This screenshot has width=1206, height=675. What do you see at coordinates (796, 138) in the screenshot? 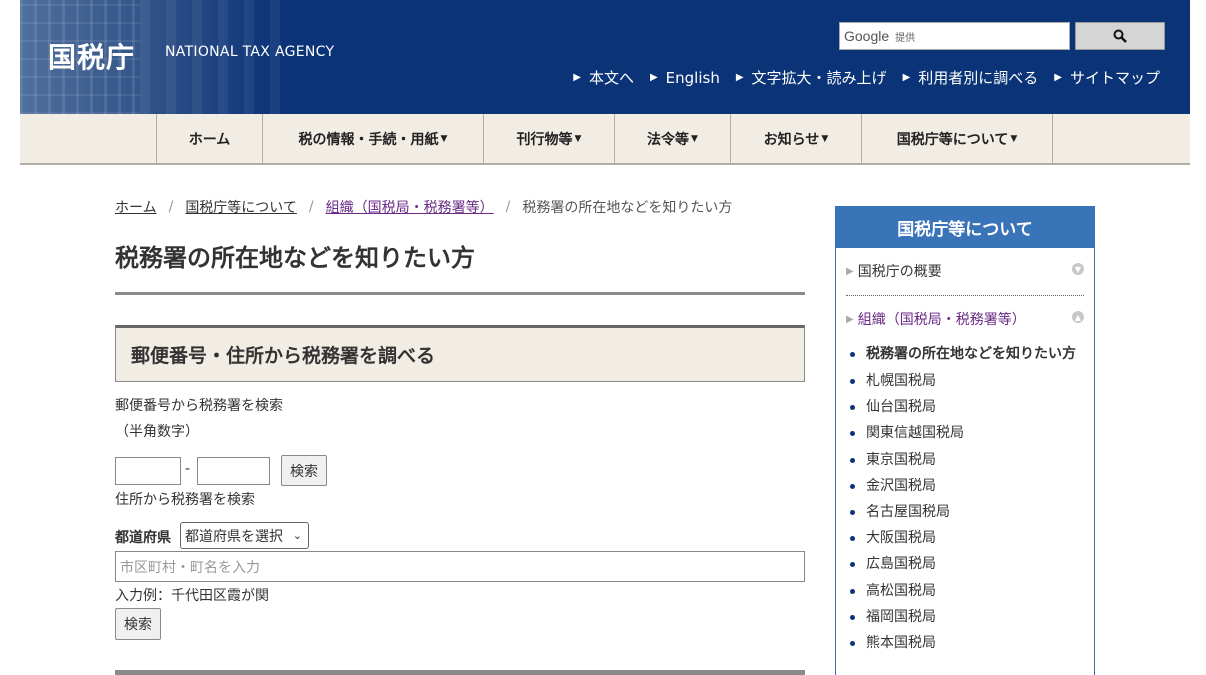
I see `gnav-news: お知らせ ▼` at bounding box center [796, 138].